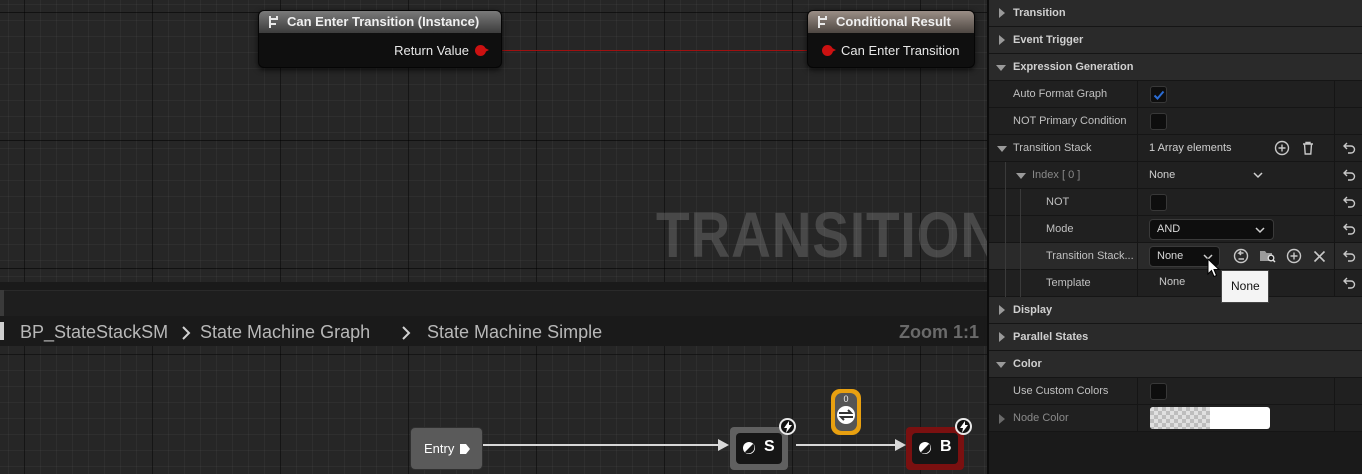 The image size is (1362, 474). Describe the element at coordinates (822, 22) in the screenshot. I see `function-icon` at that location.